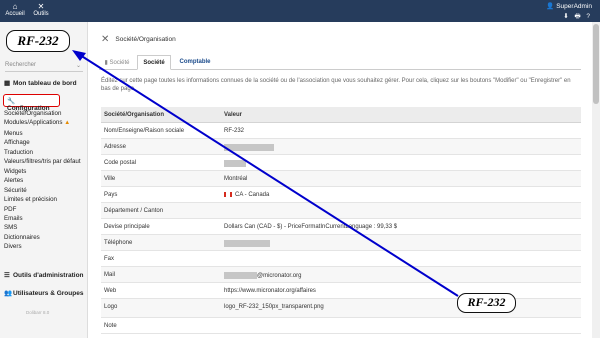 The width and height of the screenshot is (600, 338). I want to click on table-row: Pays CA - Canada, so click(341, 195).